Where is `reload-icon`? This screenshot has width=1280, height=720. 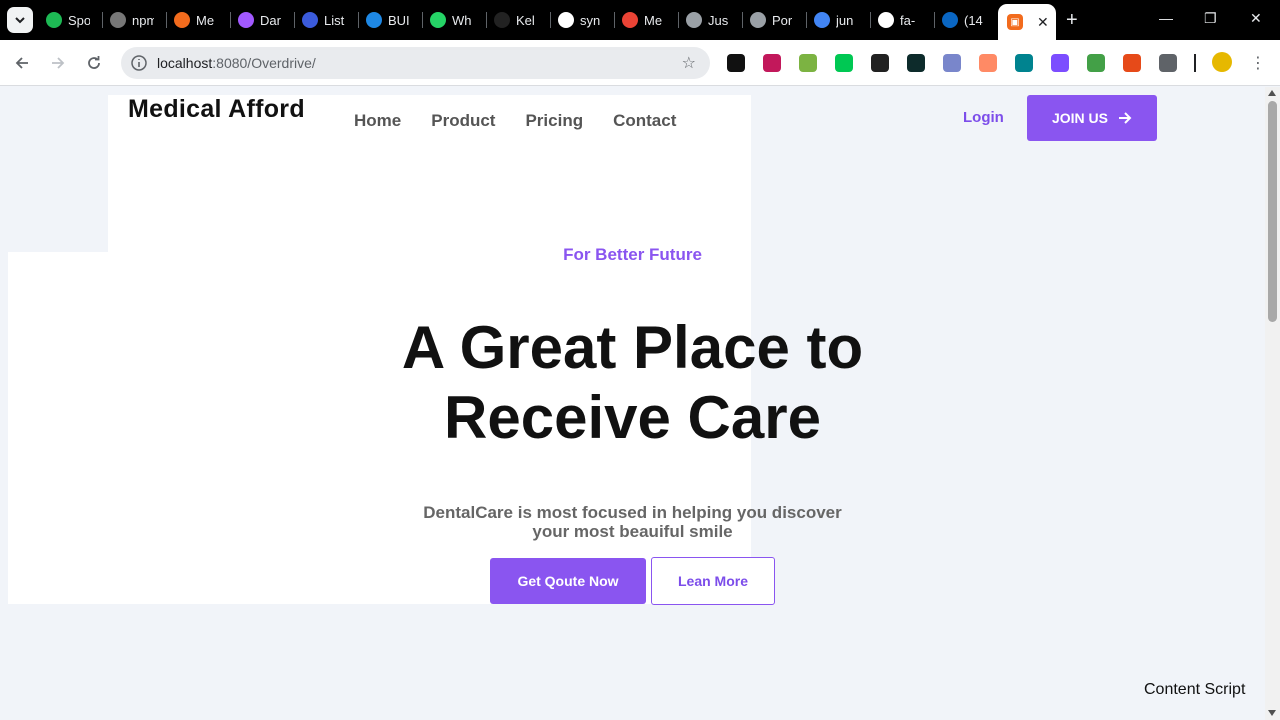 reload-icon is located at coordinates (94, 62).